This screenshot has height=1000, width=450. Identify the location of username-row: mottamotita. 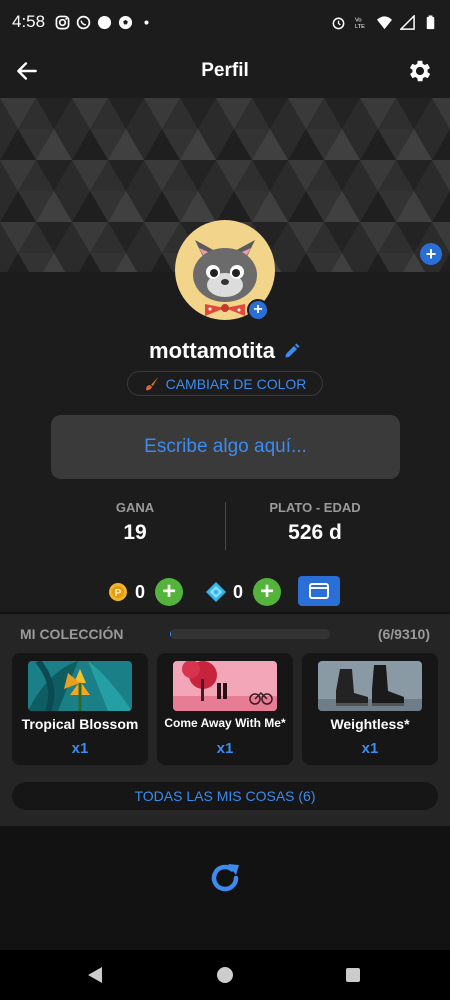
(225, 351).